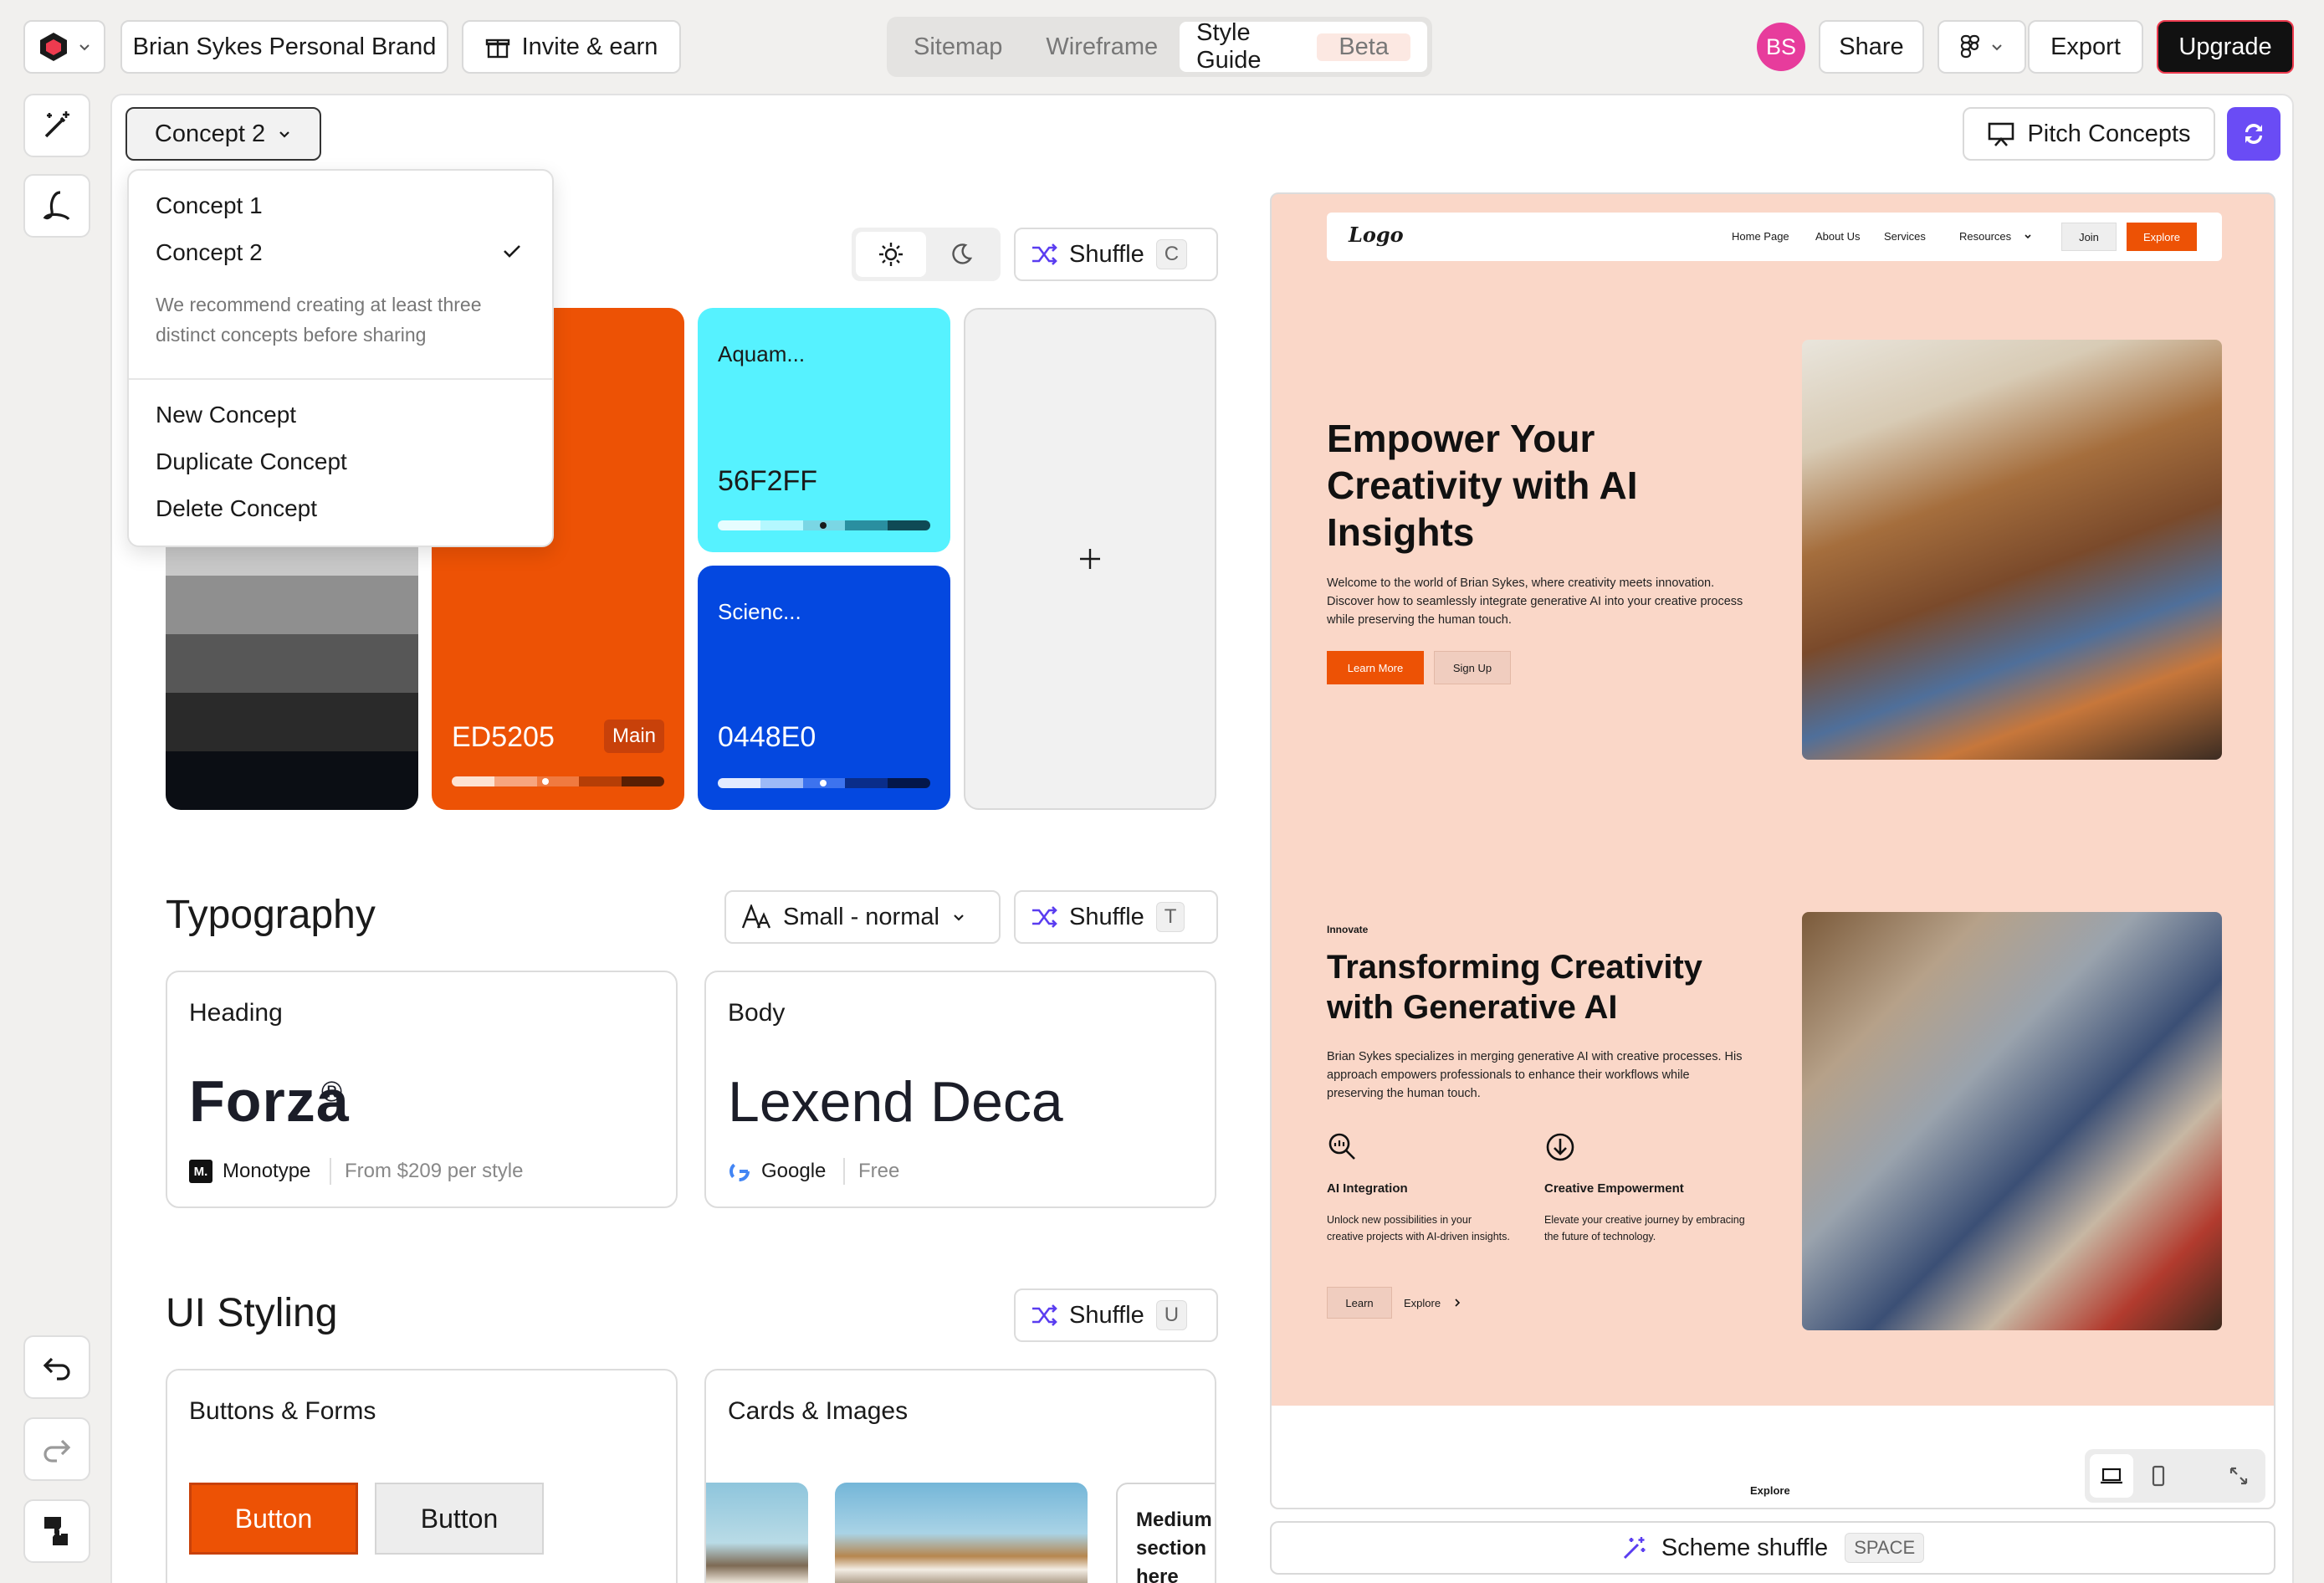 The width and height of the screenshot is (2324, 1583). I want to click on dark-mode-button, so click(961, 254).